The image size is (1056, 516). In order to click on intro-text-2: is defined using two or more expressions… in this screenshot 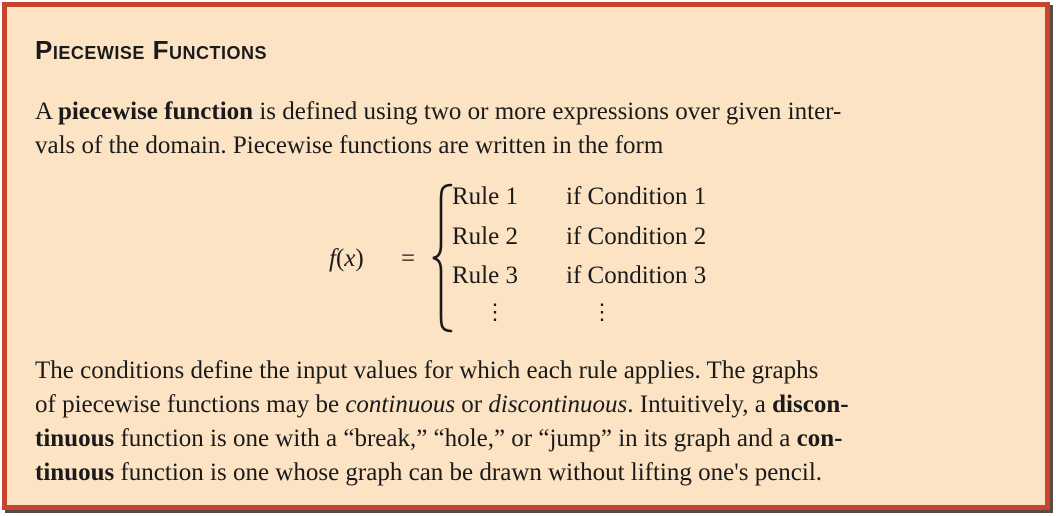, I will do `click(547, 111)`.